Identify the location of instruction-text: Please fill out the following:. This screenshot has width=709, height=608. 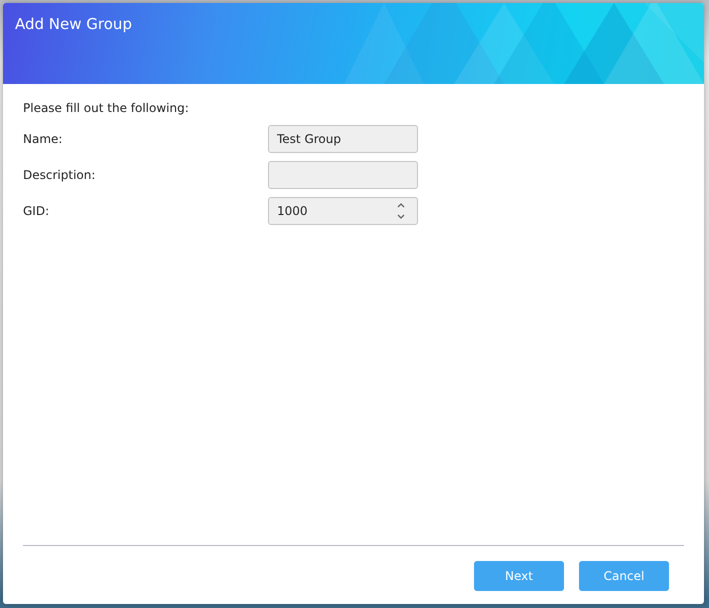
(106, 108).